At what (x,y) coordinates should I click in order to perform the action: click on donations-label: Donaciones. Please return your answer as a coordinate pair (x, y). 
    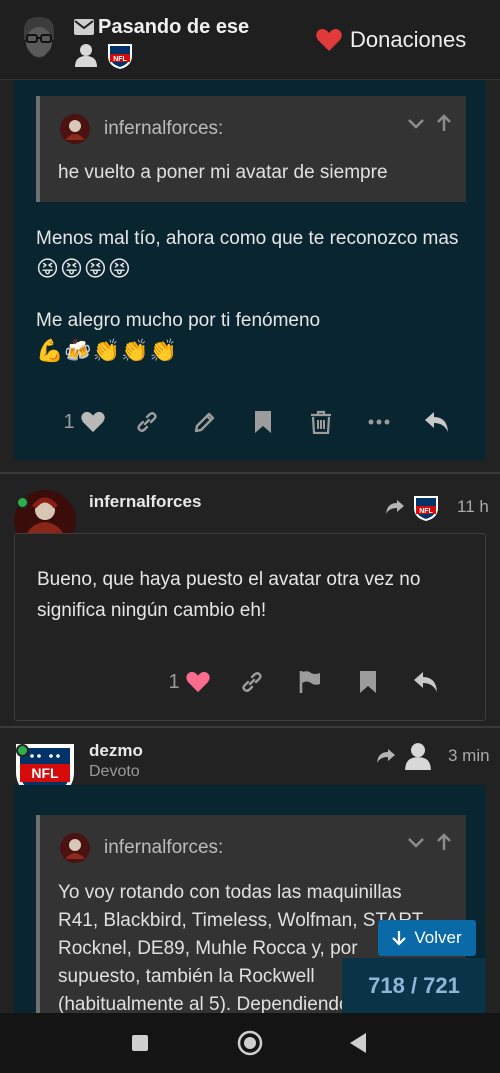
    Looking at the image, I should click on (408, 39).